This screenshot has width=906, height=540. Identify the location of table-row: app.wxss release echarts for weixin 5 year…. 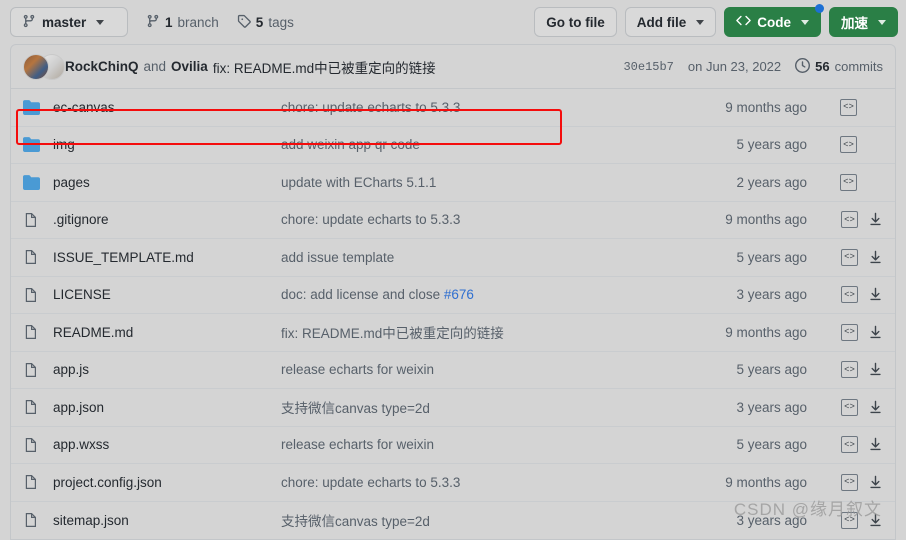
(453, 445).